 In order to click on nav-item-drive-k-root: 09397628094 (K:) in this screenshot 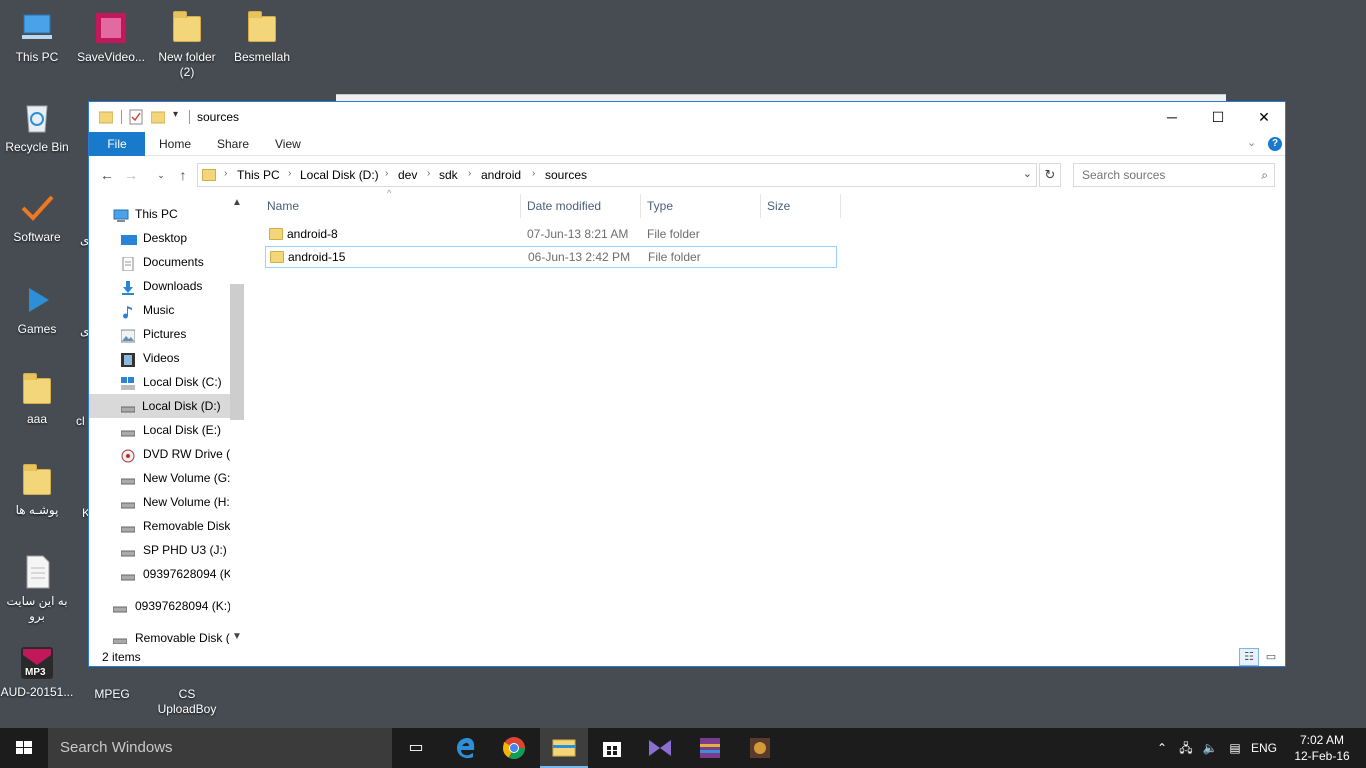, I will do `click(171, 606)`.